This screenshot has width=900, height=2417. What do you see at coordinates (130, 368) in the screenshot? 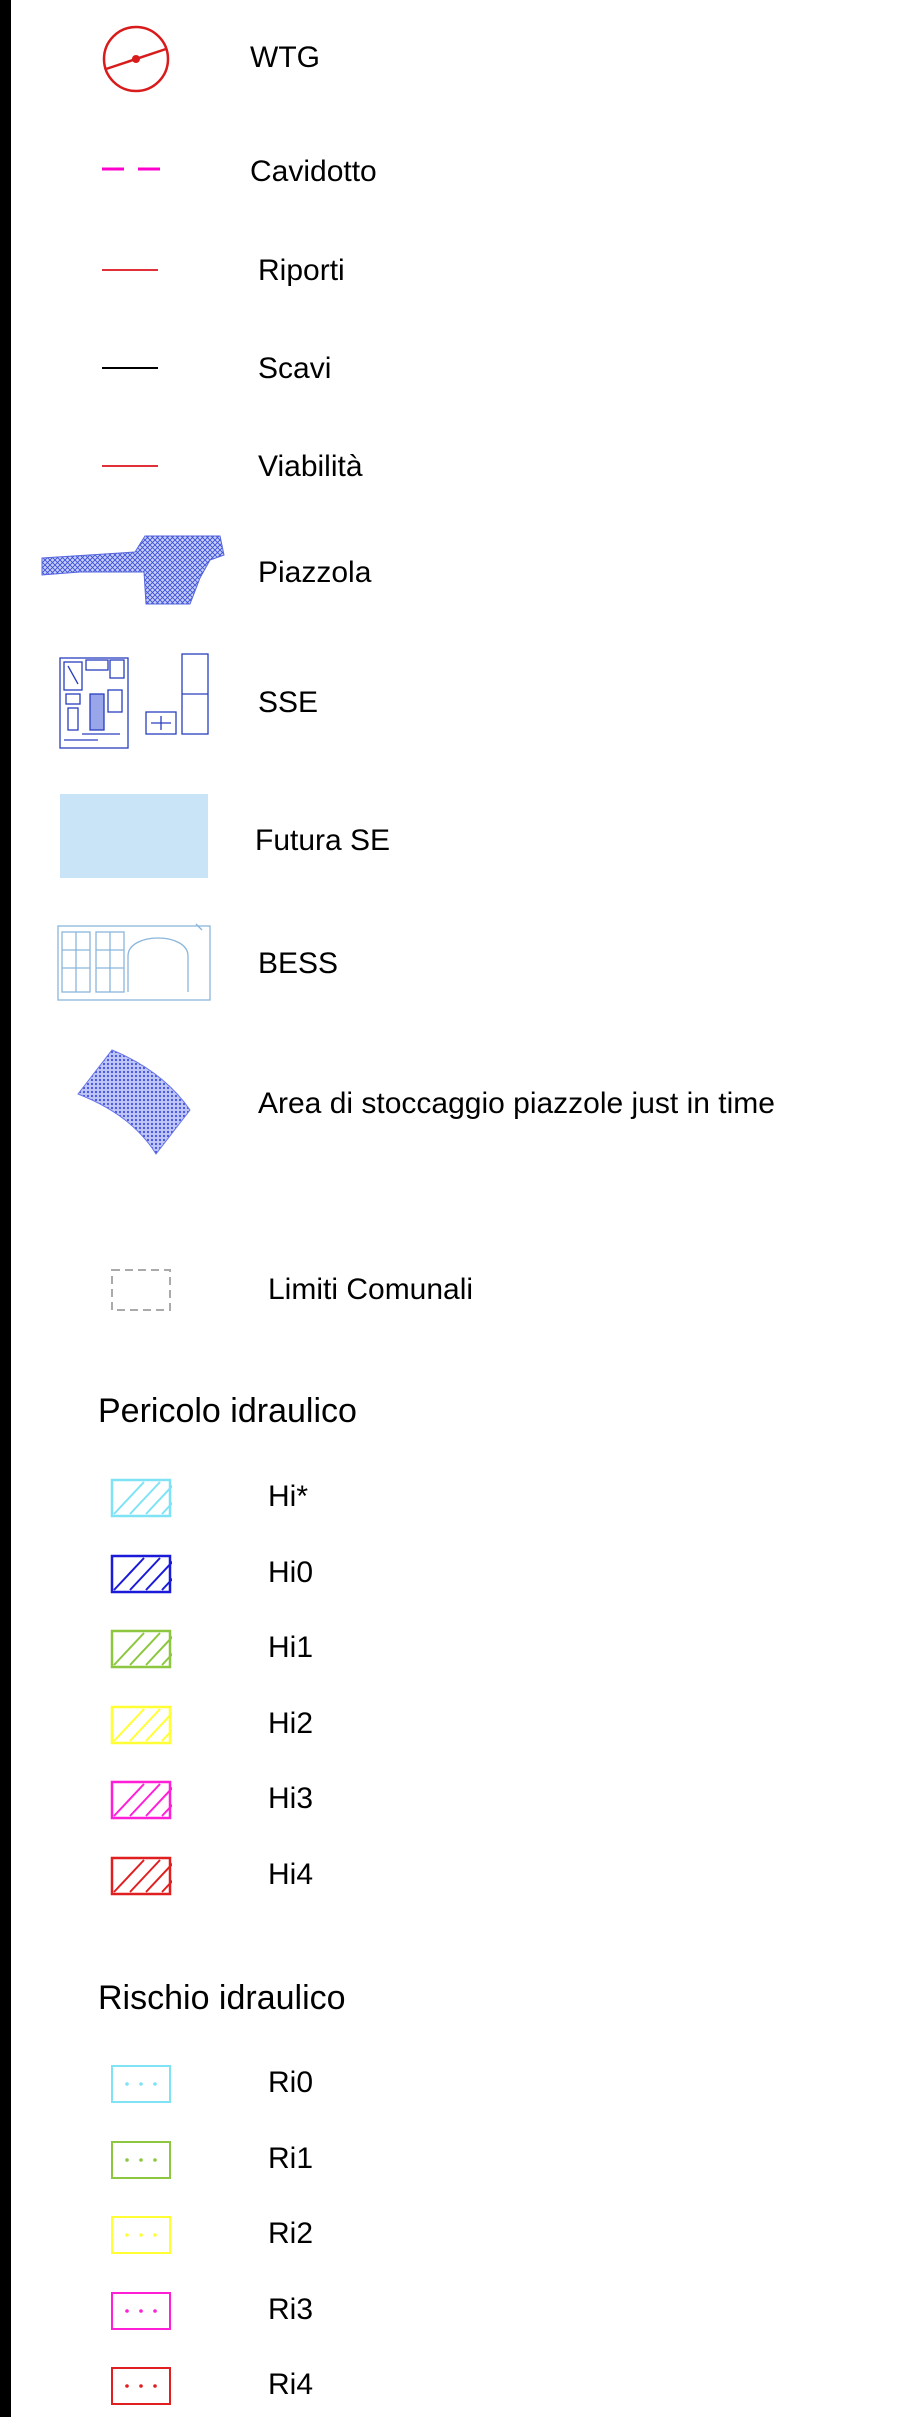
I see `scavi-line-icon` at bounding box center [130, 368].